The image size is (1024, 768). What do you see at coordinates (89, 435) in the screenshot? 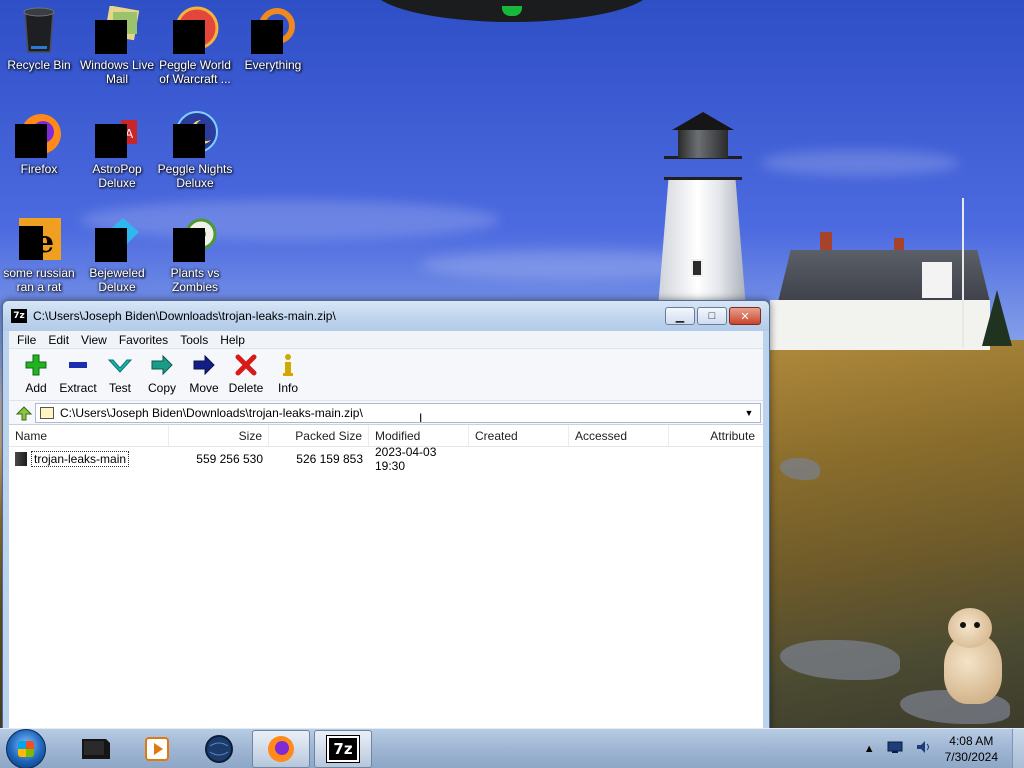
I see `column-header-name: Name` at bounding box center [89, 435].